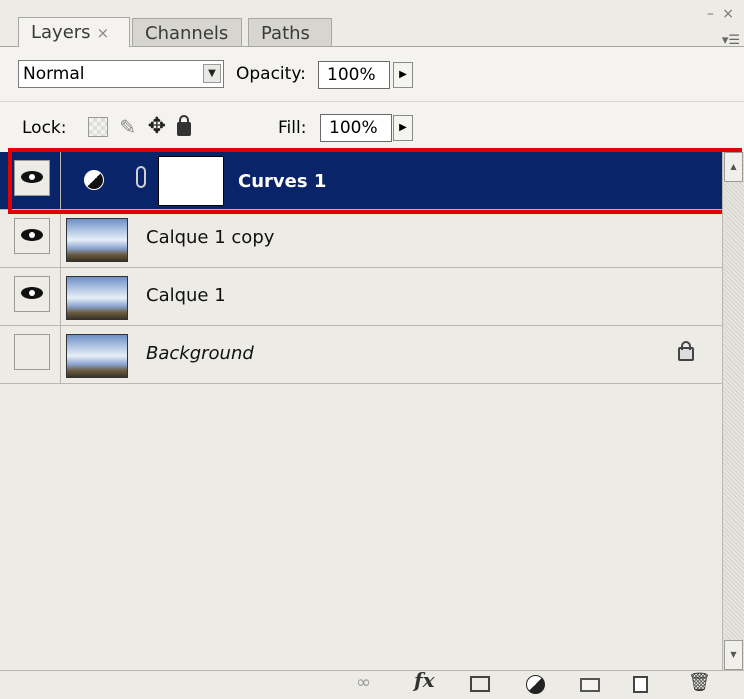  I want to click on tab-paths-label: Paths, so click(285, 33).